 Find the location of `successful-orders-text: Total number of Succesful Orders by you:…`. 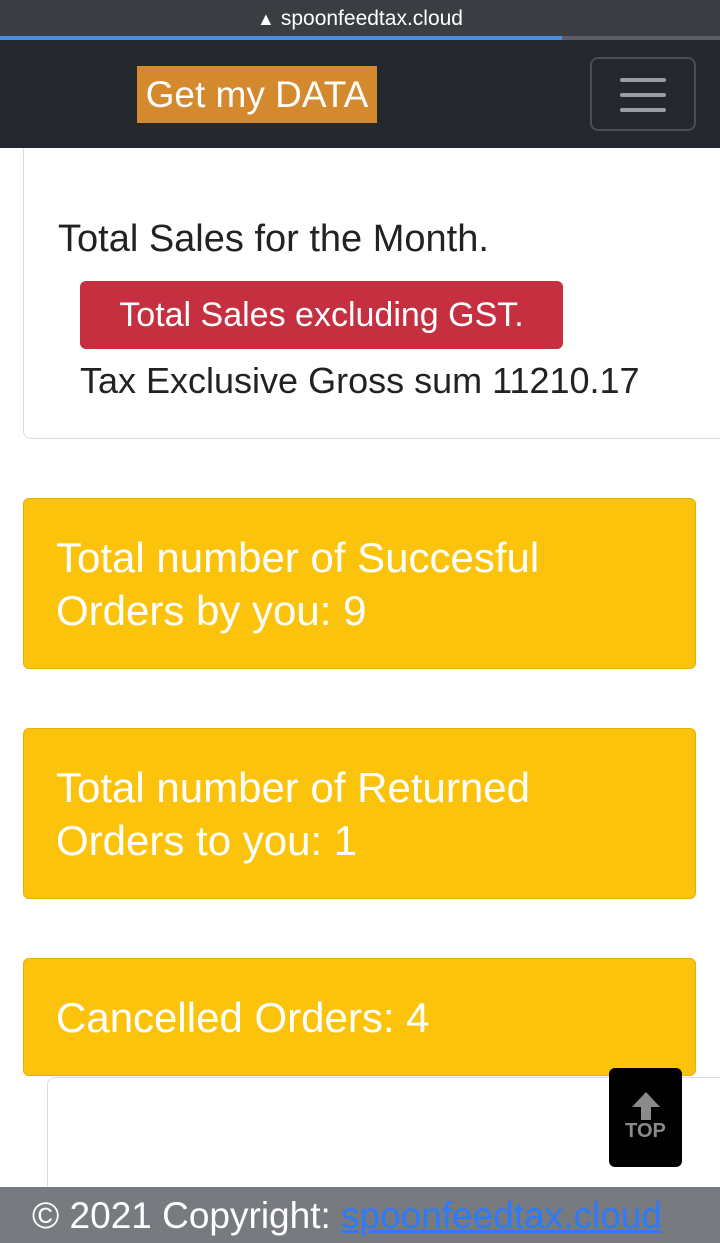

successful-orders-text: Total number of Succesful Orders by you:… is located at coordinates (298, 584).